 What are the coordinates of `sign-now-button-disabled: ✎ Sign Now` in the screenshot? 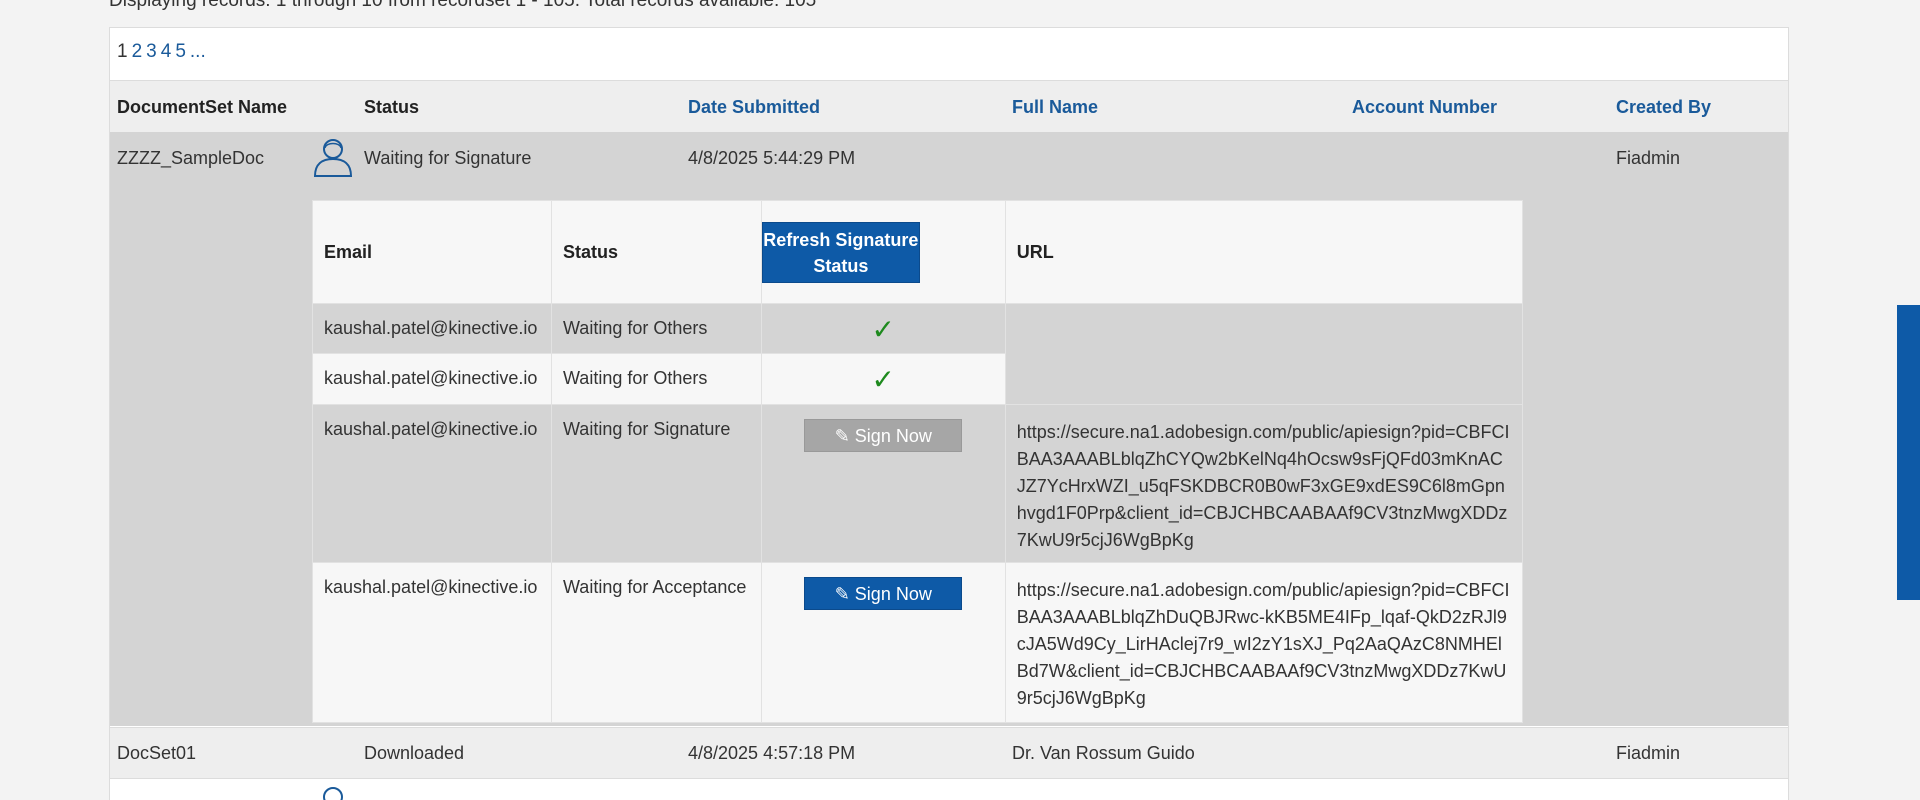 It's located at (883, 435).